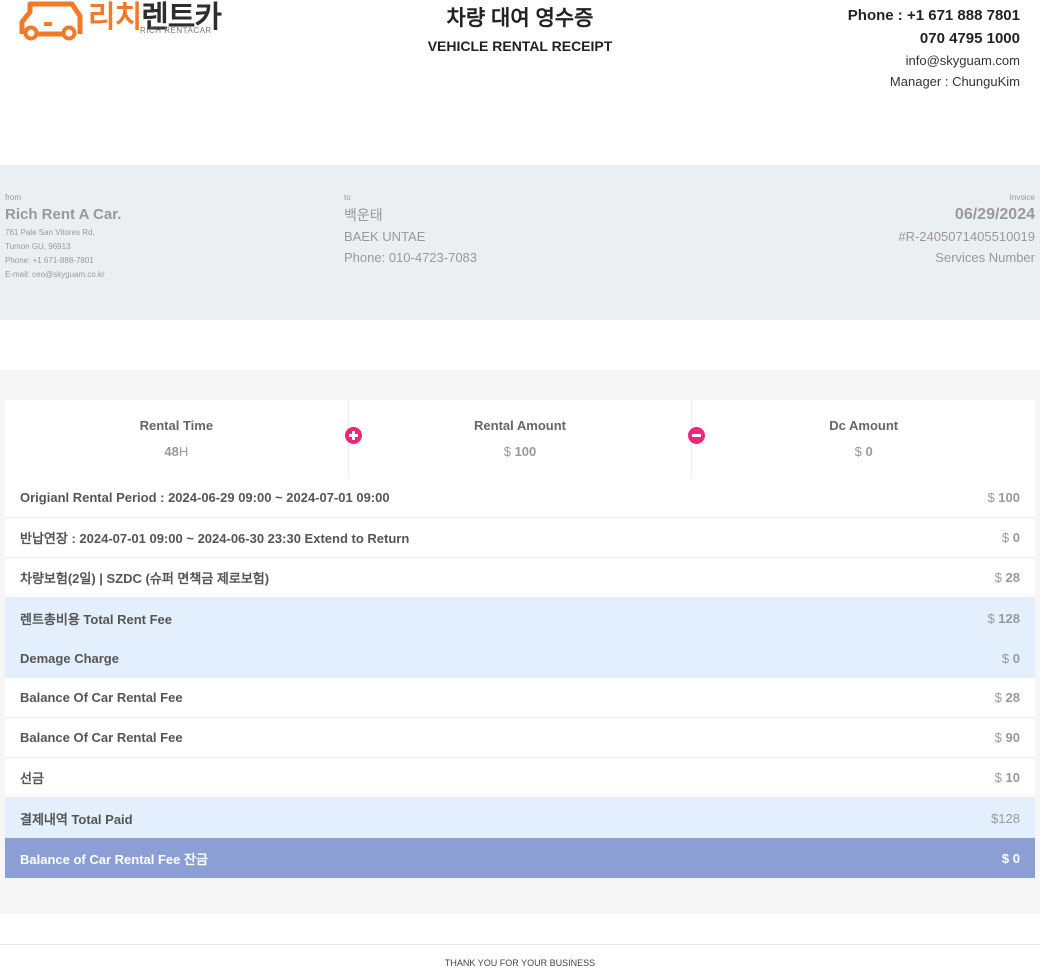  Describe the element at coordinates (520, 963) in the screenshot. I see `footer-thanks: THANK YOU FOR YOUR BUSINESS` at that location.